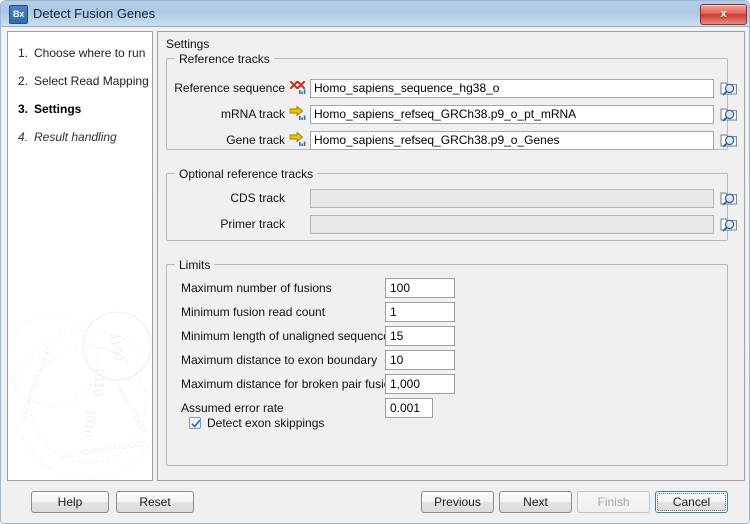  What do you see at coordinates (375, 14) in the screenshot?
I see `title-bar: Bx Detect Fusion Genes x` at bounding box center [375, 14].